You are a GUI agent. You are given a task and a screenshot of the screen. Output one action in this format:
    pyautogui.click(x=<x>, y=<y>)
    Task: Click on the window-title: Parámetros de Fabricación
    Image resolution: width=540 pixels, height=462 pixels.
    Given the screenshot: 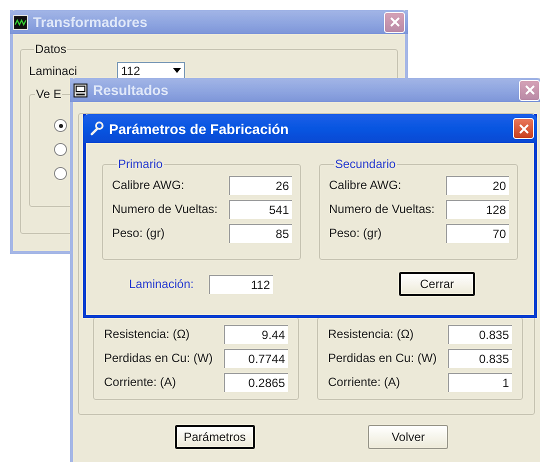 What is the action you would take?
    pyautogui.click(x=199, y=128)
    